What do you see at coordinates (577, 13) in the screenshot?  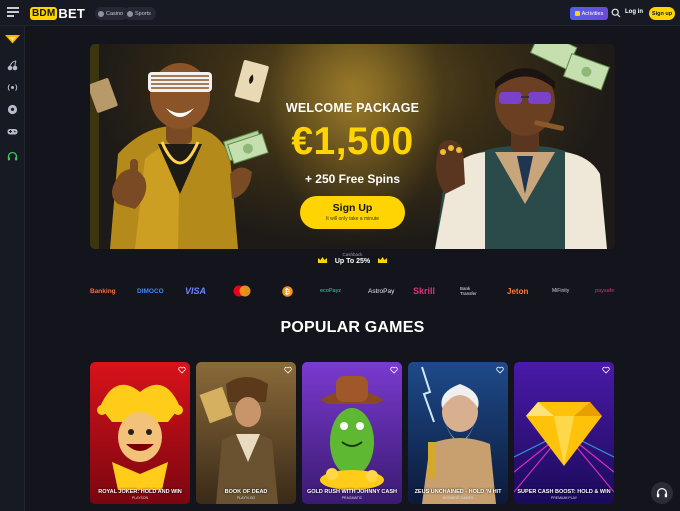 I see `gift-icon` at bounding box center [577, 13].